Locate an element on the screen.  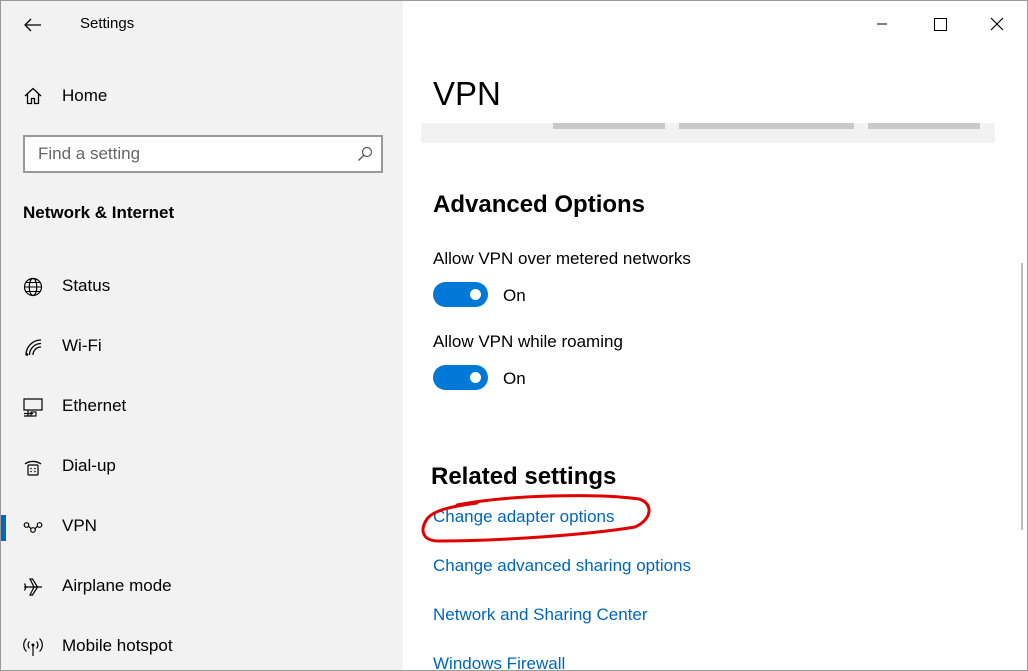
sidebar-item-mobile-hotspot: Mobile hotspot is located at coordinates (202, 645).